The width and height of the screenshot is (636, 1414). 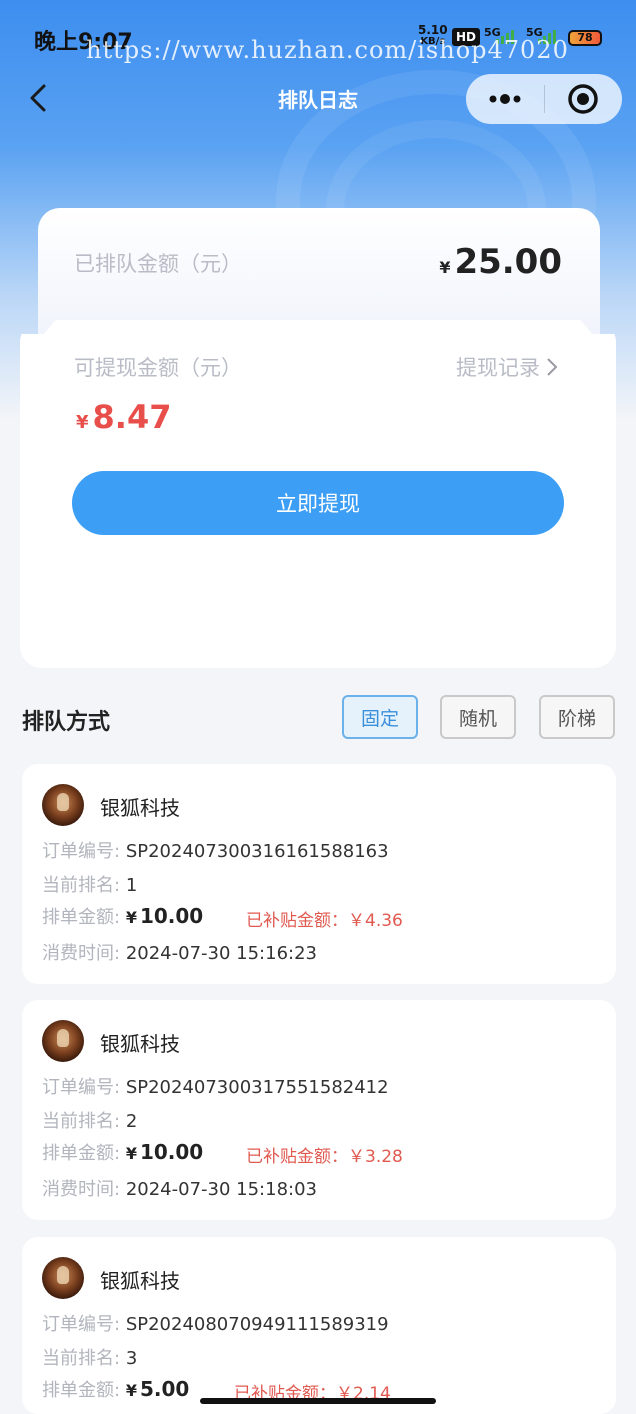 I want to click on queue-mode-title: 排队方式, so click(x=66, y=722).